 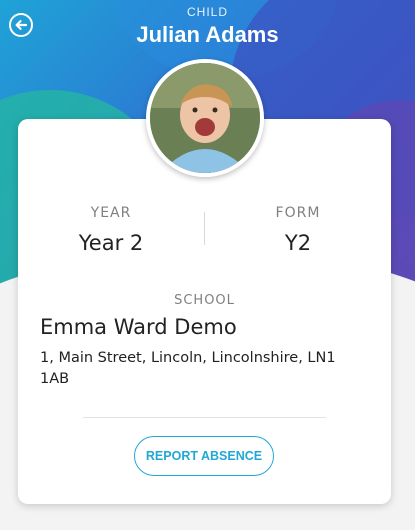 I want to click on child-avatar, so click(x=205, y=118).